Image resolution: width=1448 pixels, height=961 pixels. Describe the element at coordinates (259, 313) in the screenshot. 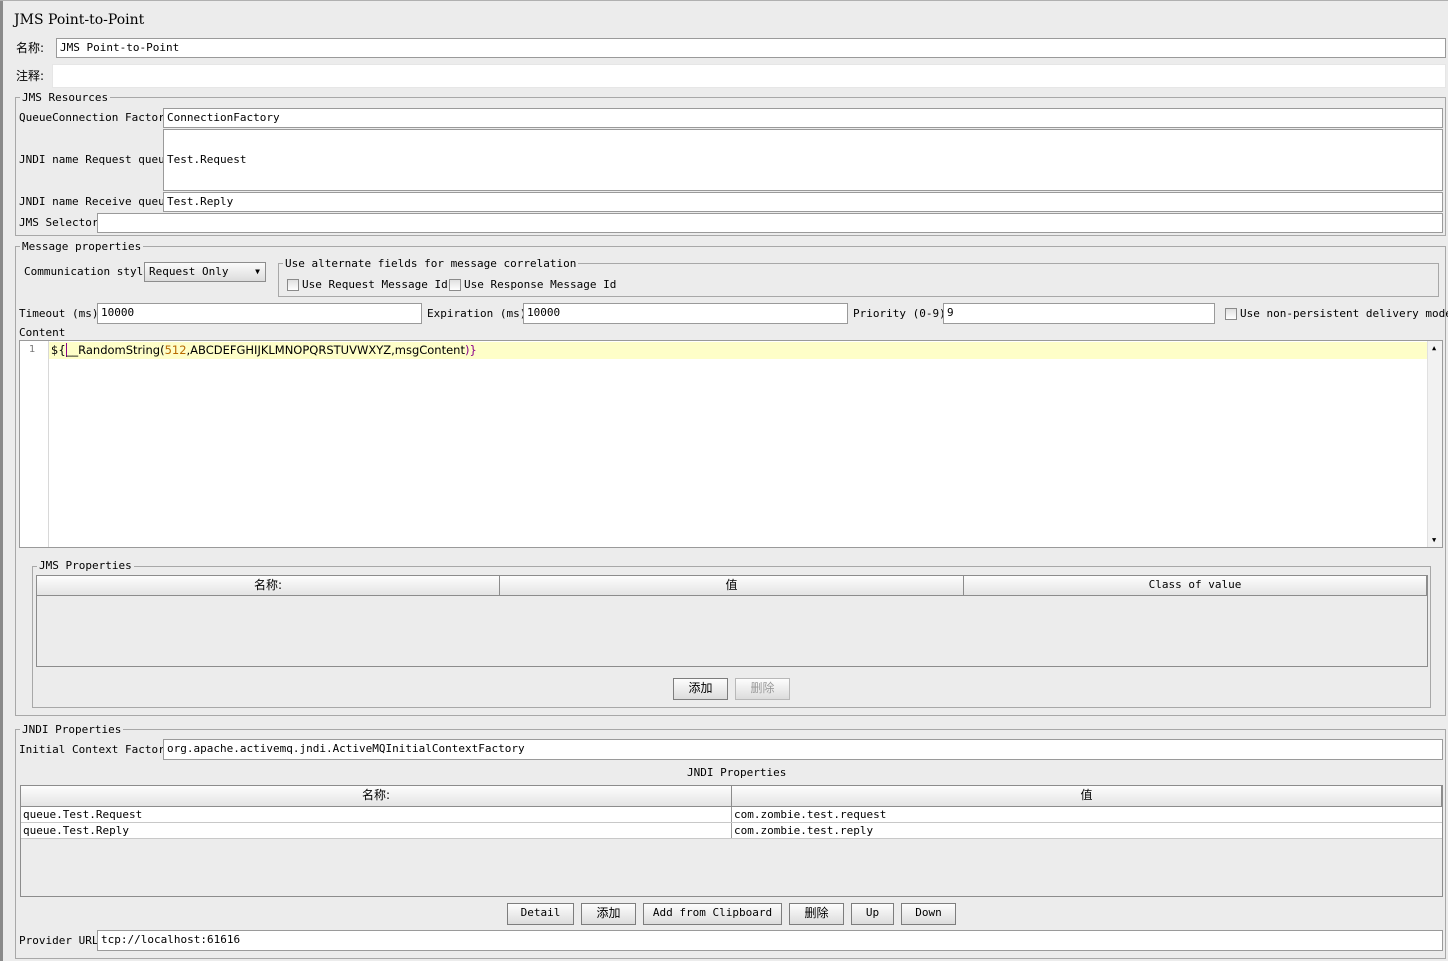

I see `timeout-field: 10000` at that location.